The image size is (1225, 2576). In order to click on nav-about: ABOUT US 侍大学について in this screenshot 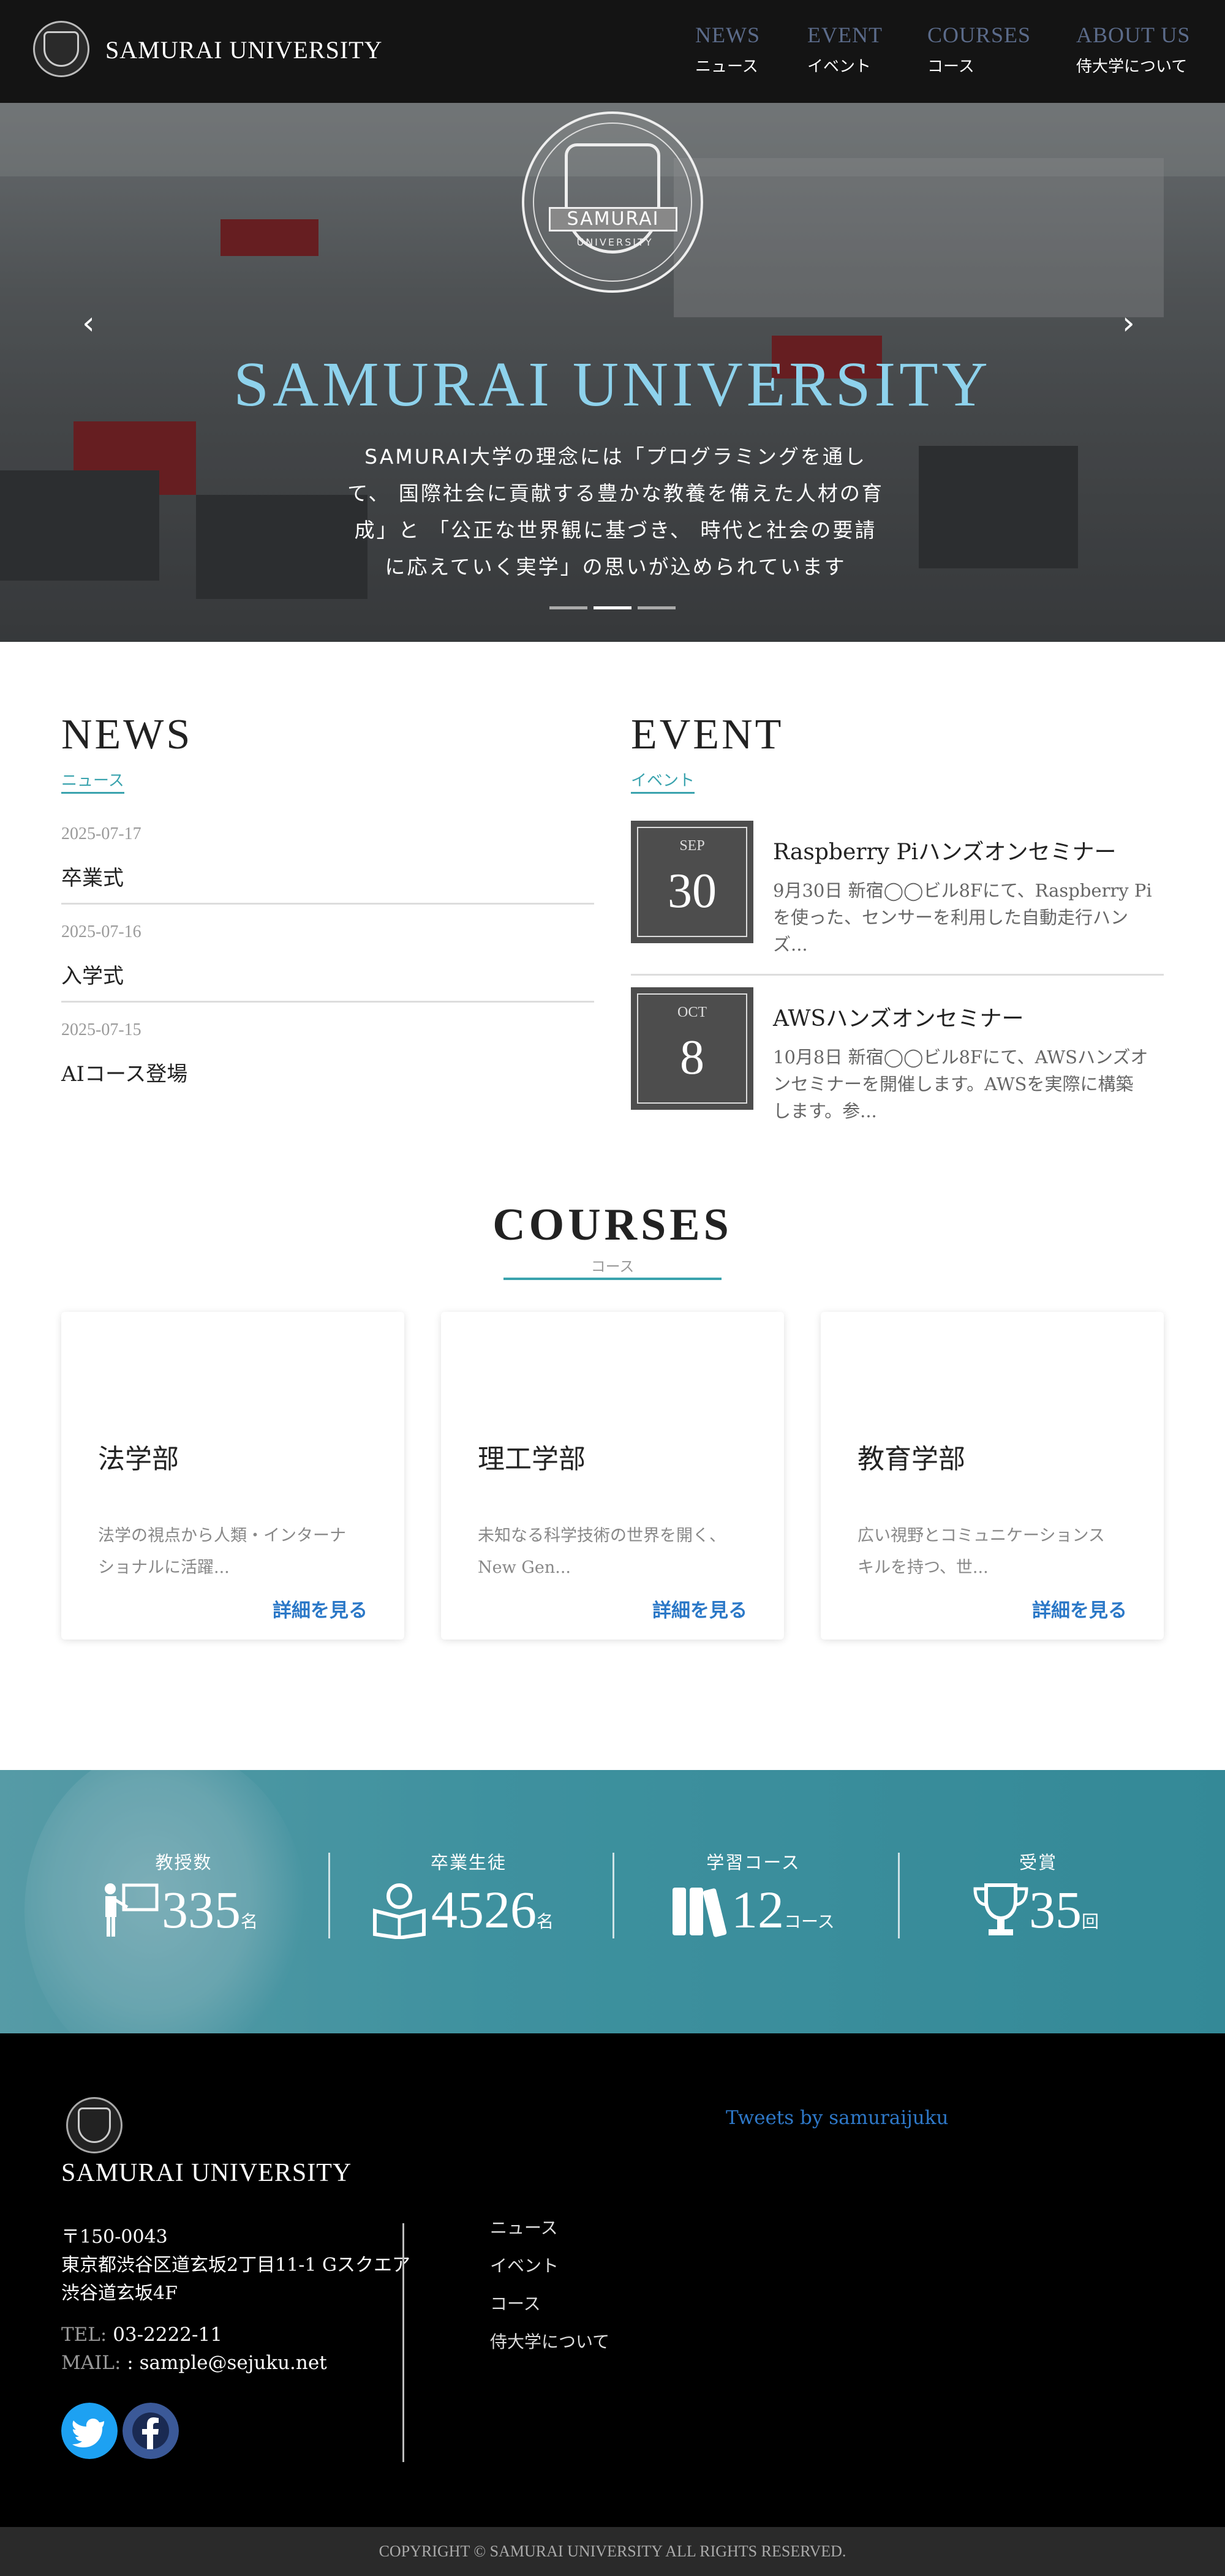, I will do `click(1133, 50)`.